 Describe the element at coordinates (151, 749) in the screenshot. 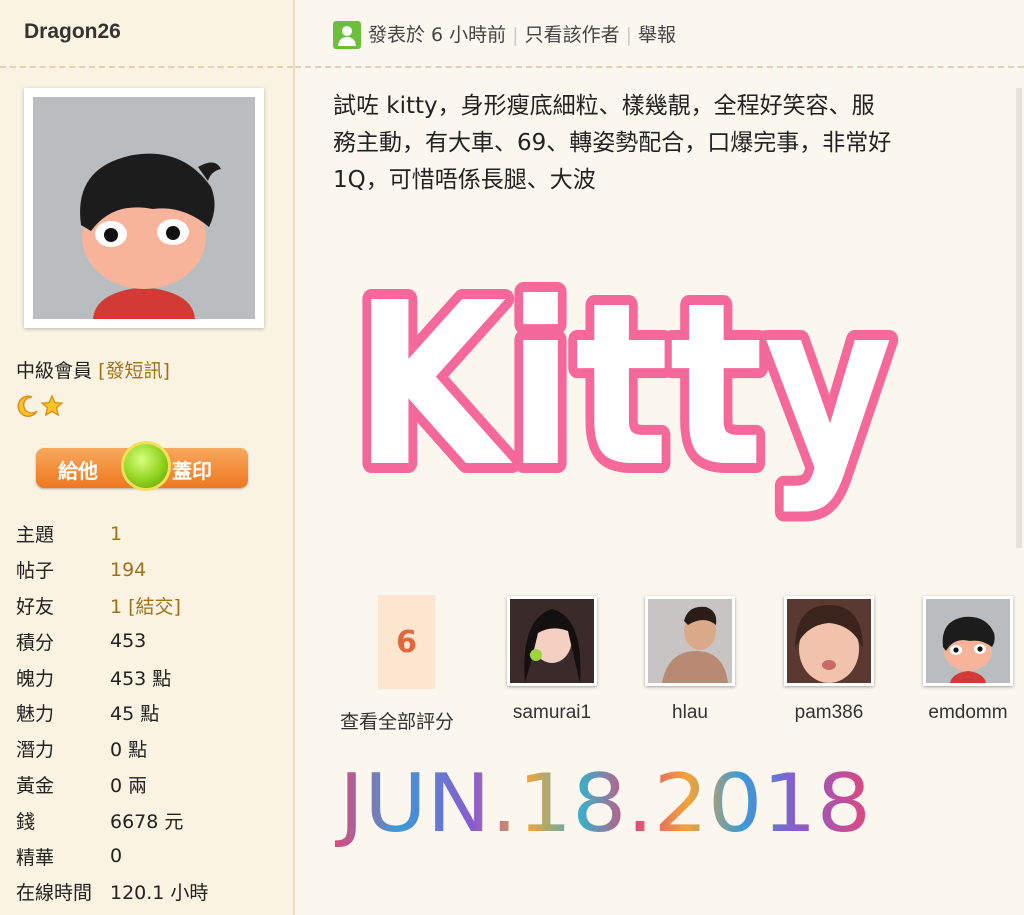

I see `stat-potential: 潛力 0 點` at that location.